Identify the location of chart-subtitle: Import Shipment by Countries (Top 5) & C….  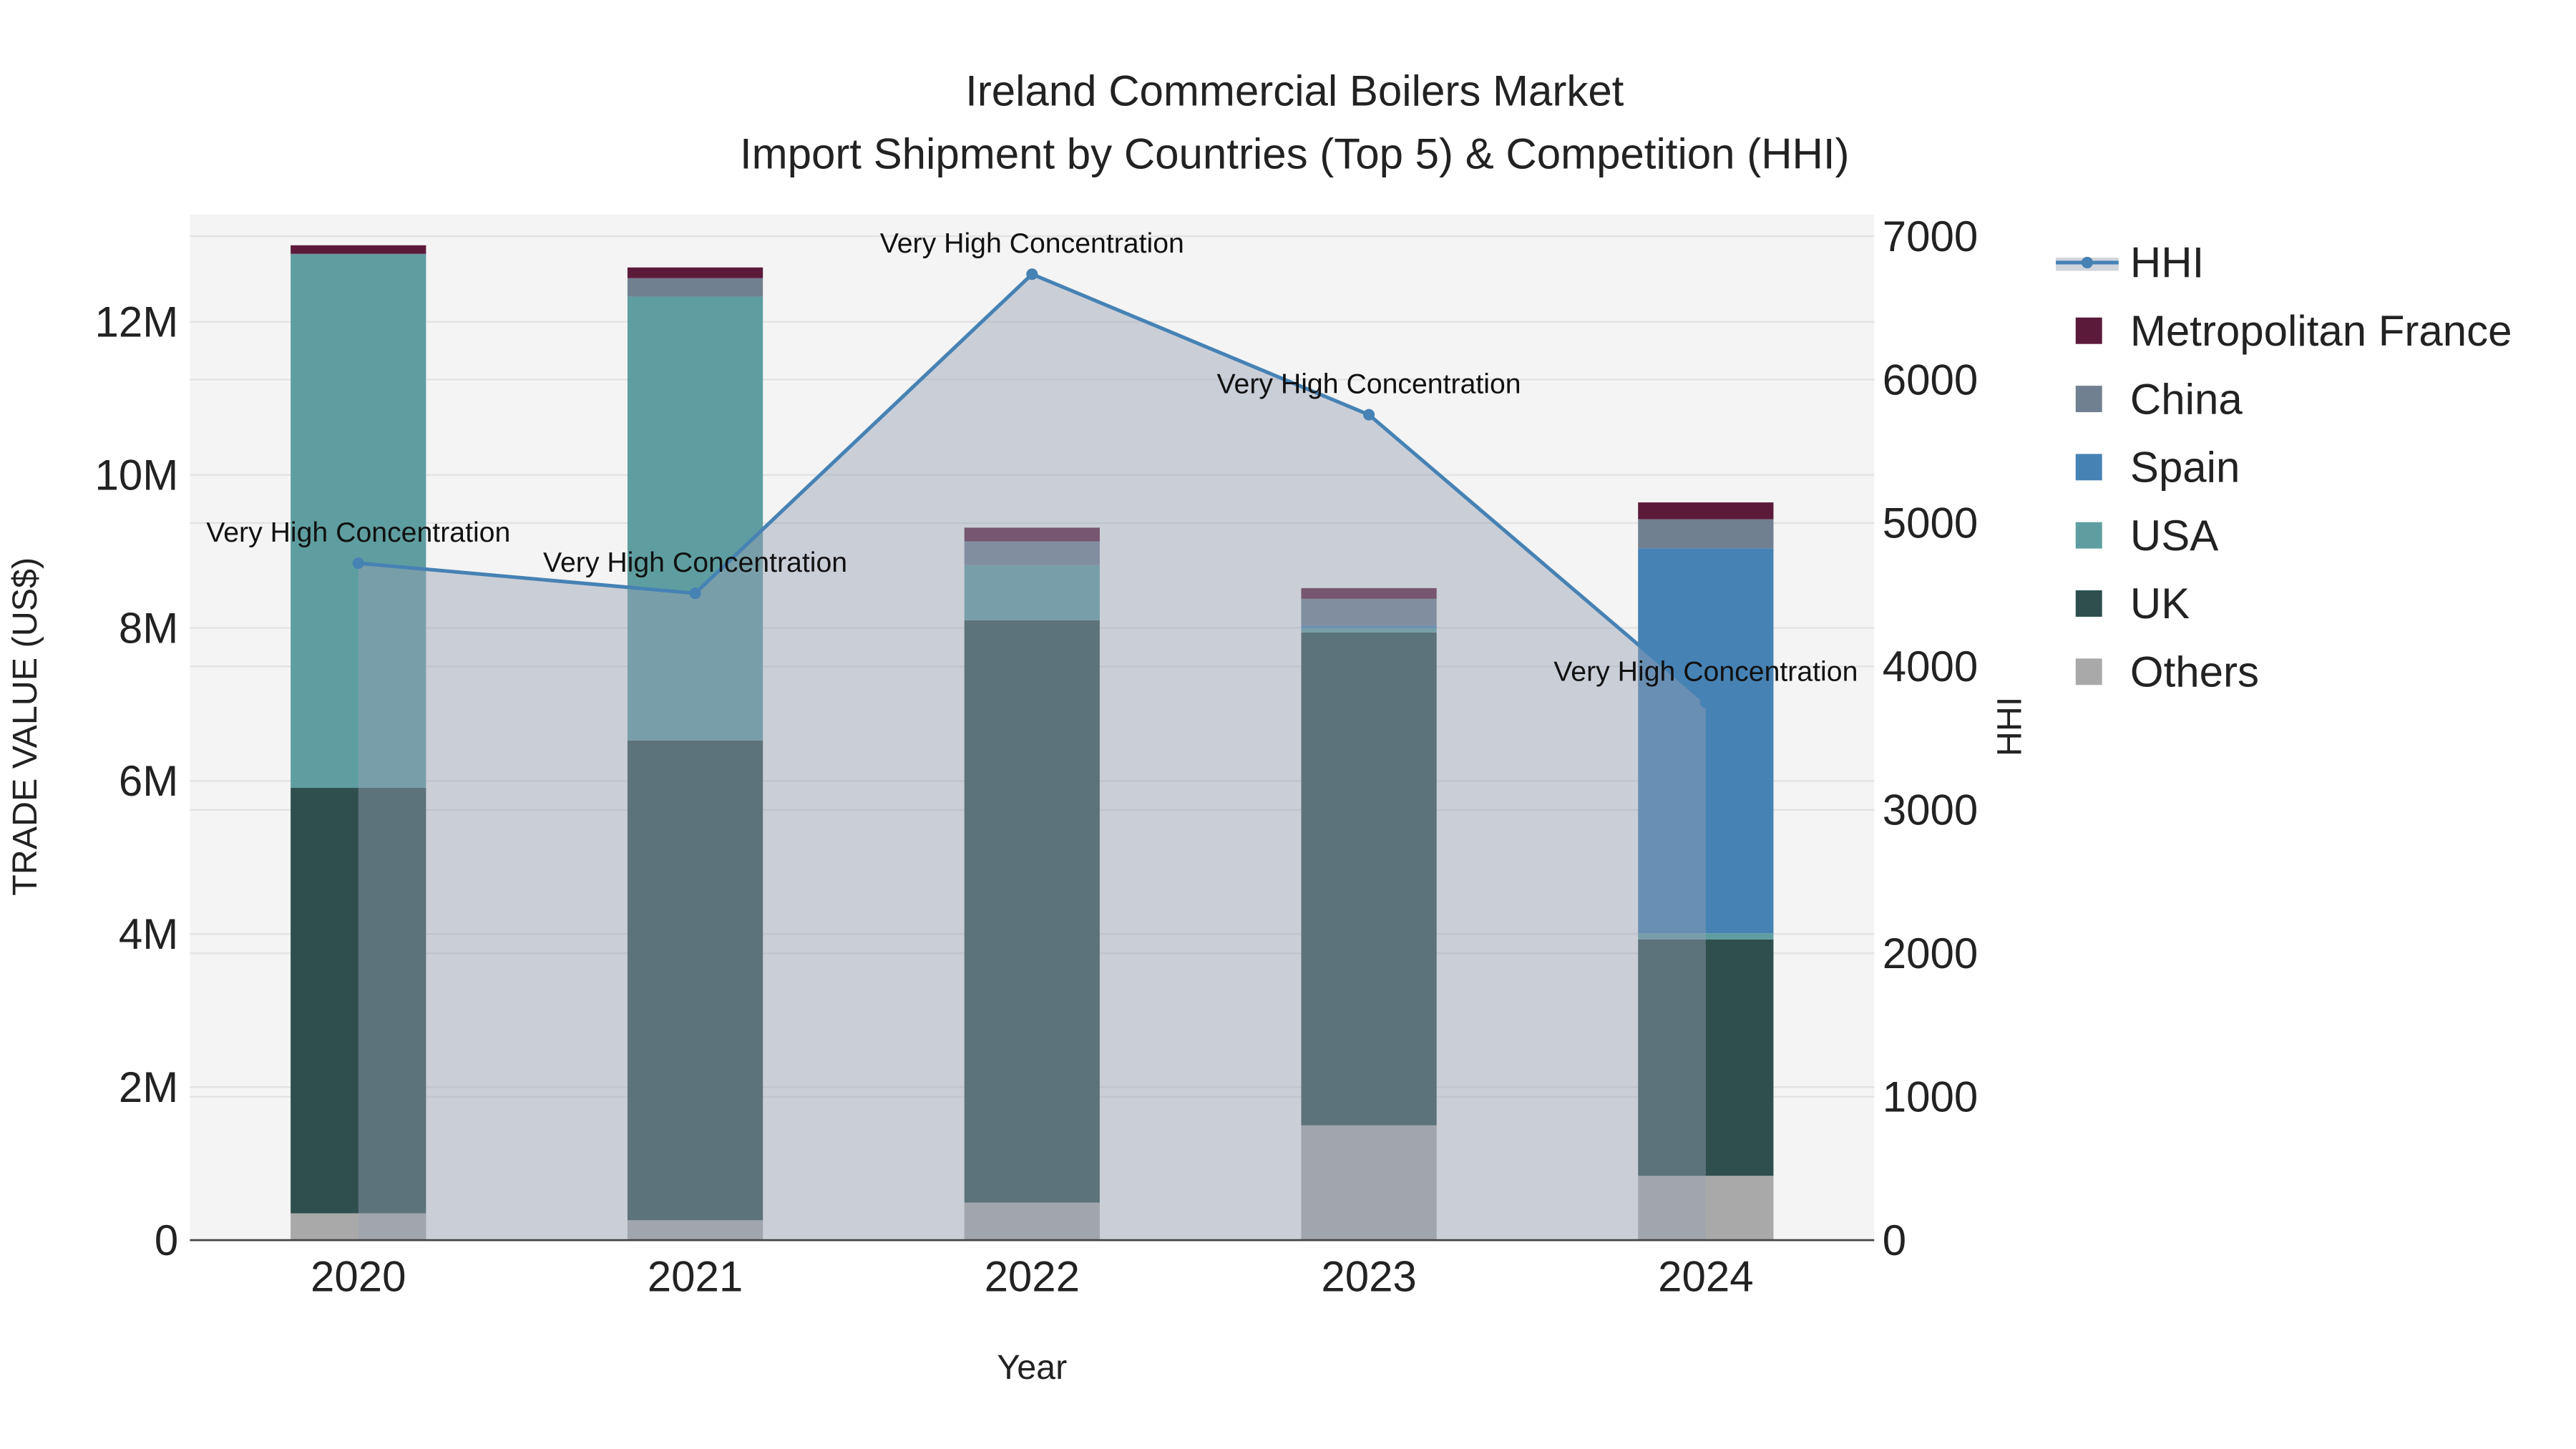
(1295, 153).